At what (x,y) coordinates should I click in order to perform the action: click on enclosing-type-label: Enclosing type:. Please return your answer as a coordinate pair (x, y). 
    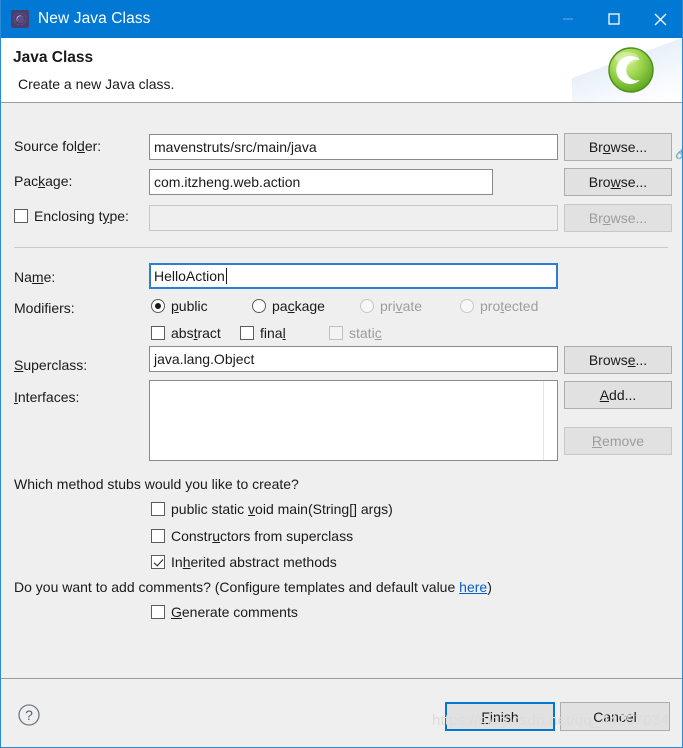
    Looking at the image, I should click on (81, 216).